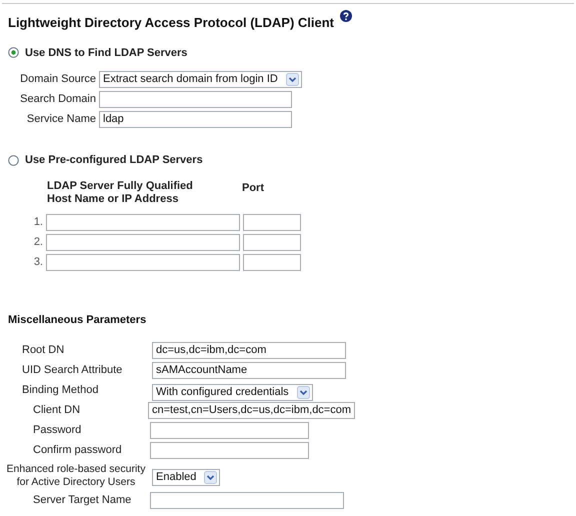 This screenshot has width=576, height=516. I want to click on input-field: sAMAccountName, so click(249, 370).